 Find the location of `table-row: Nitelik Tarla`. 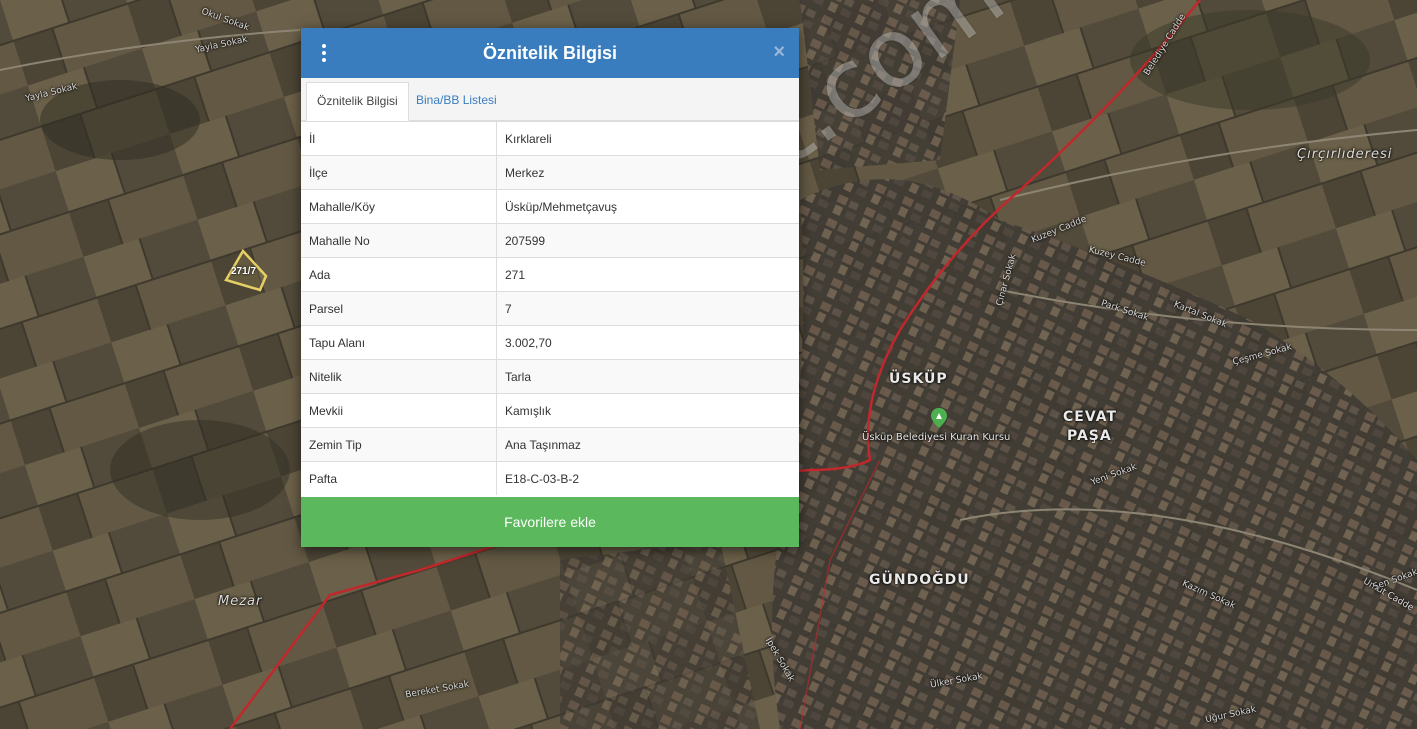

table-row: Nitelik Tarla is located at coordinates (550, 376).